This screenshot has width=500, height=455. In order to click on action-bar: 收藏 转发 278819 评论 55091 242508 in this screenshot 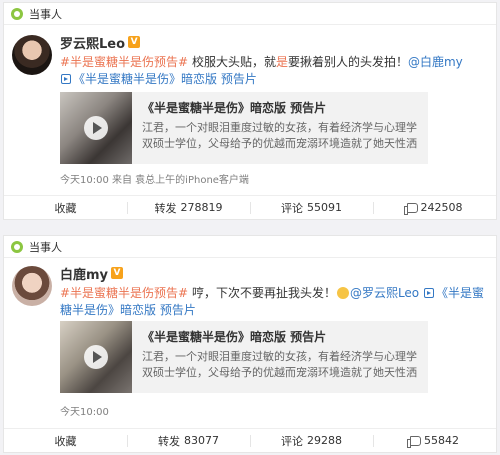, I will do `click(250, 207)`.